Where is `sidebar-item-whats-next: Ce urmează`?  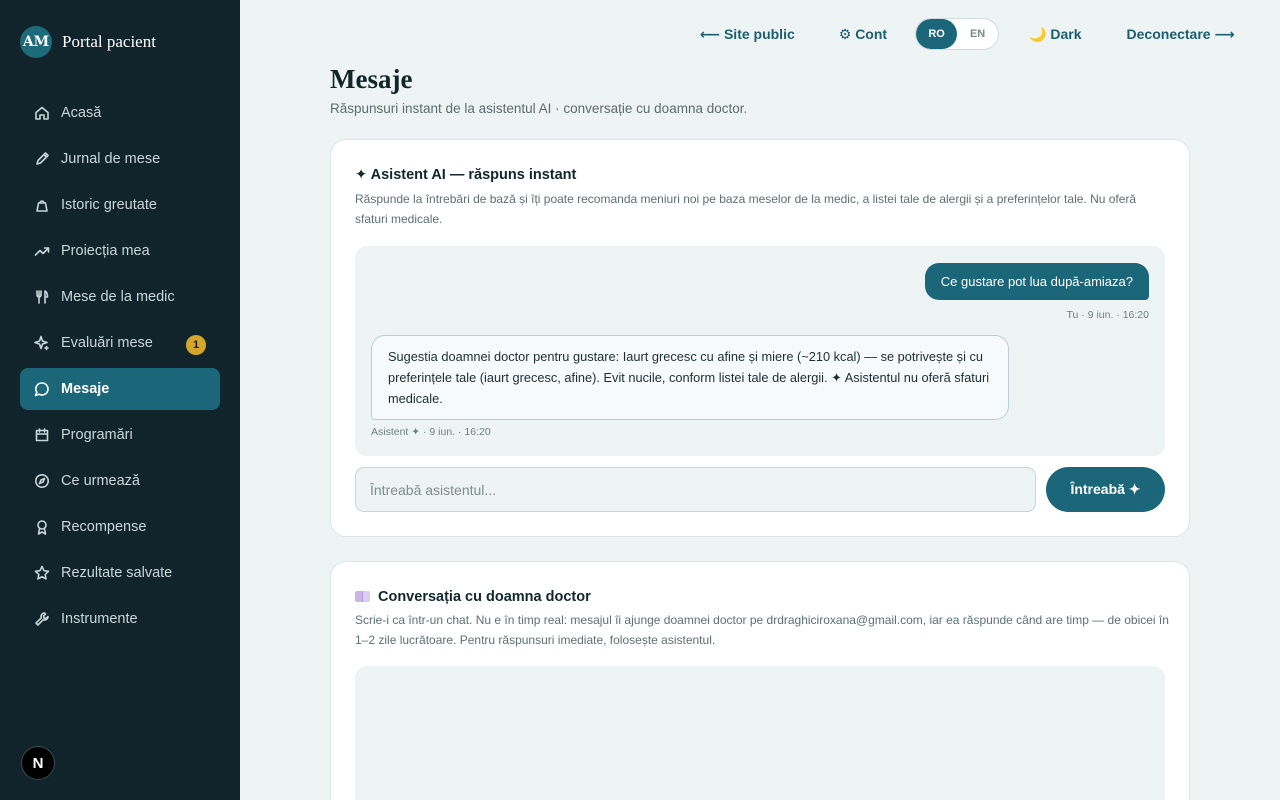 sidebar-item-whats-next: Ce urmează is located at coordinates (120, 481).